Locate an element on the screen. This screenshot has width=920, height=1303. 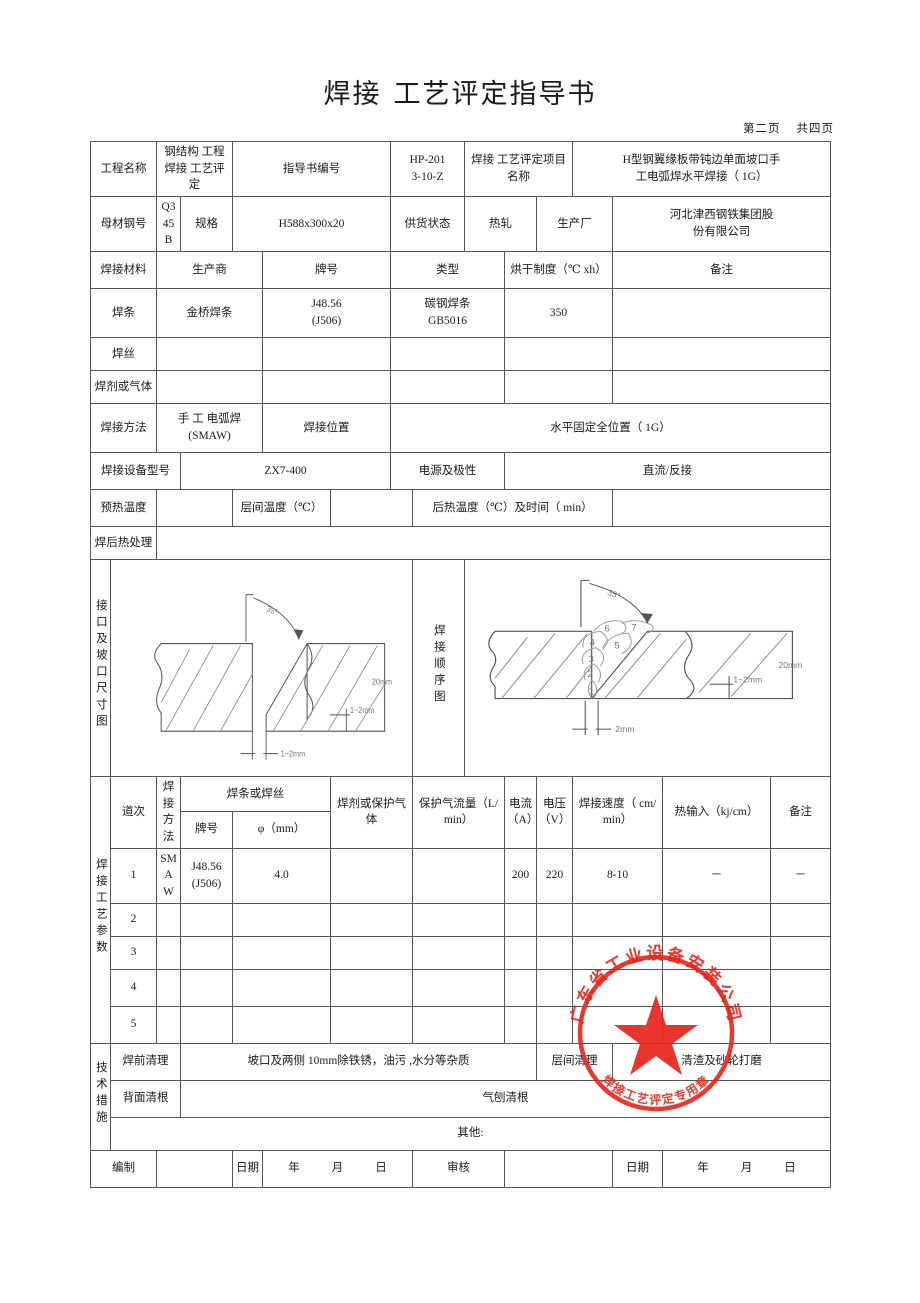
instruction-no-label: 指导书编号 is located at coordinates (311, 169).